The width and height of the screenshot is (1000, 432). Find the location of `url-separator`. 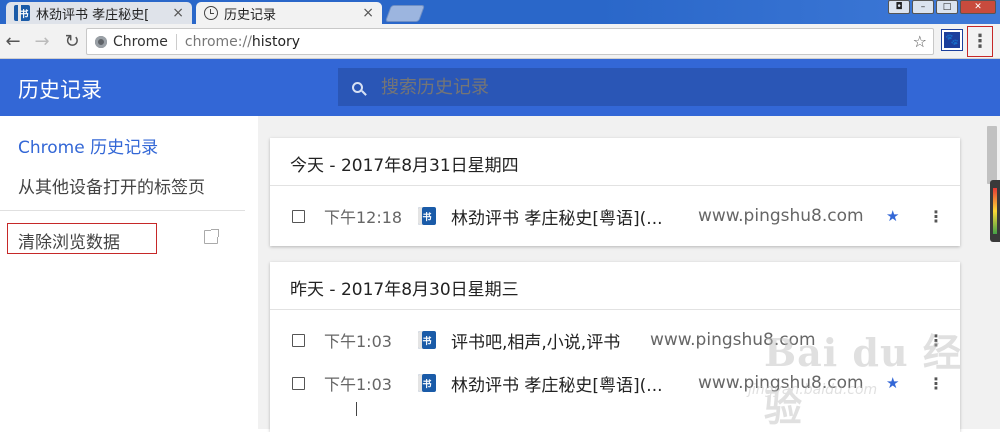

url-separator is located at coordinates (176, 41).